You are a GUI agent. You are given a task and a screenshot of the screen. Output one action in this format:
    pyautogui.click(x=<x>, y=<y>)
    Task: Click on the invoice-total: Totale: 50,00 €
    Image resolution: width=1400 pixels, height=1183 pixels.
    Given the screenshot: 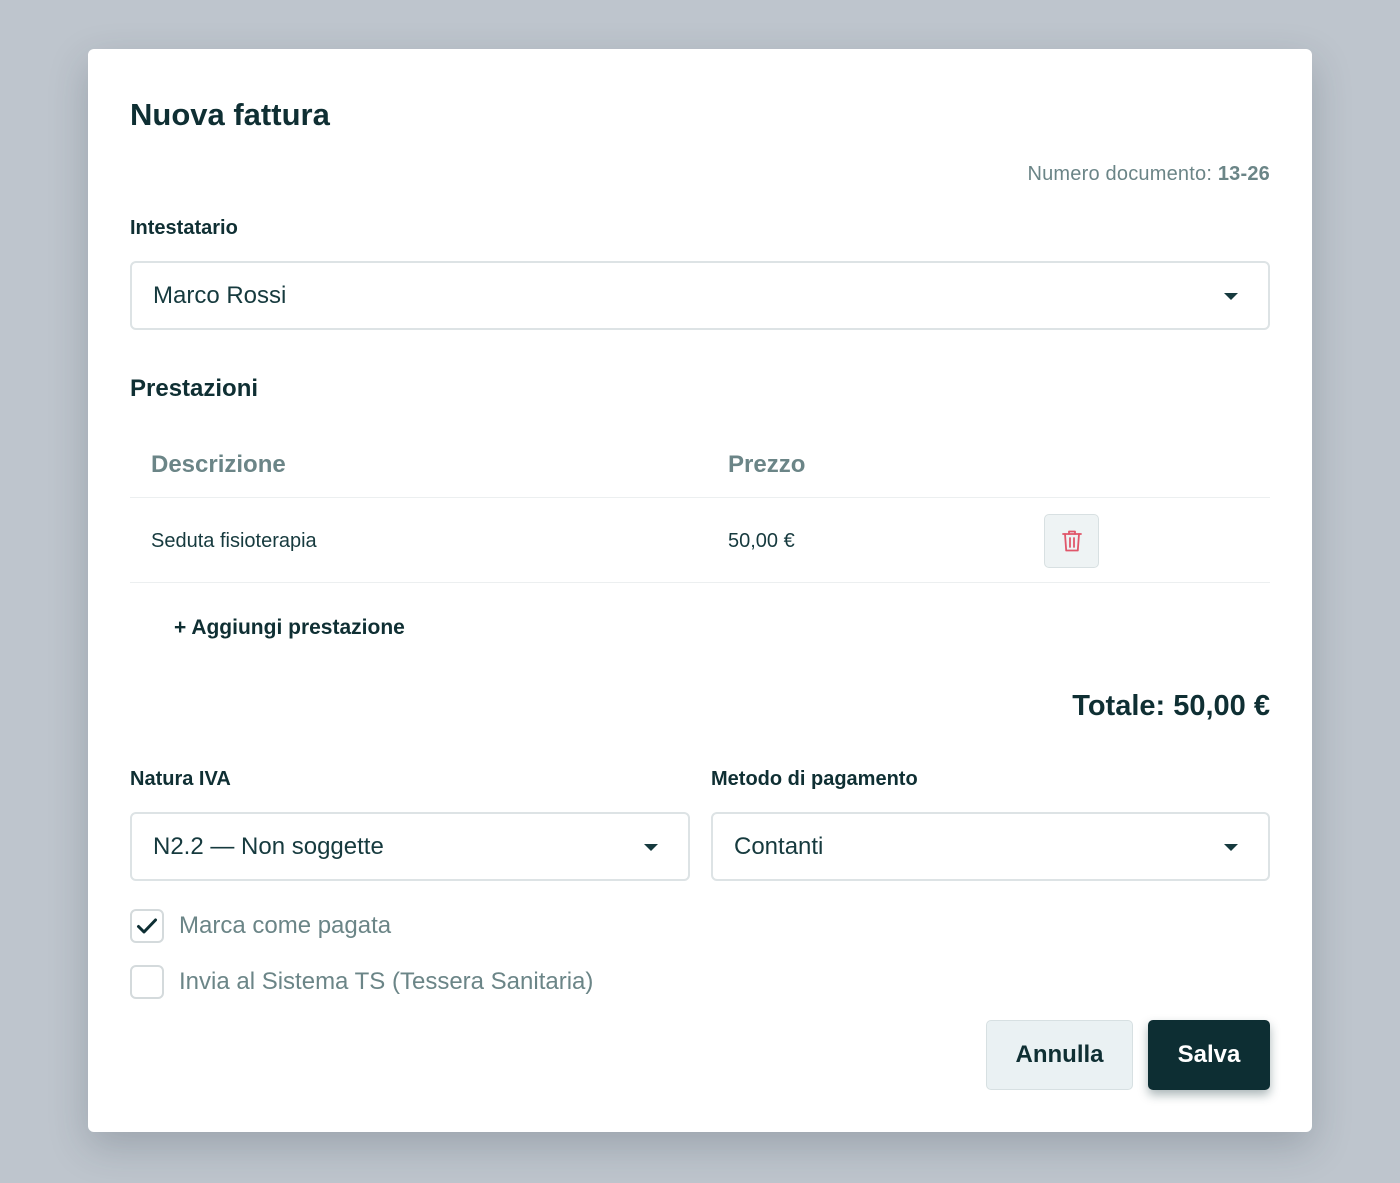 What is the action you would take?
    pyautogui.click(x=1171, y=706)
    